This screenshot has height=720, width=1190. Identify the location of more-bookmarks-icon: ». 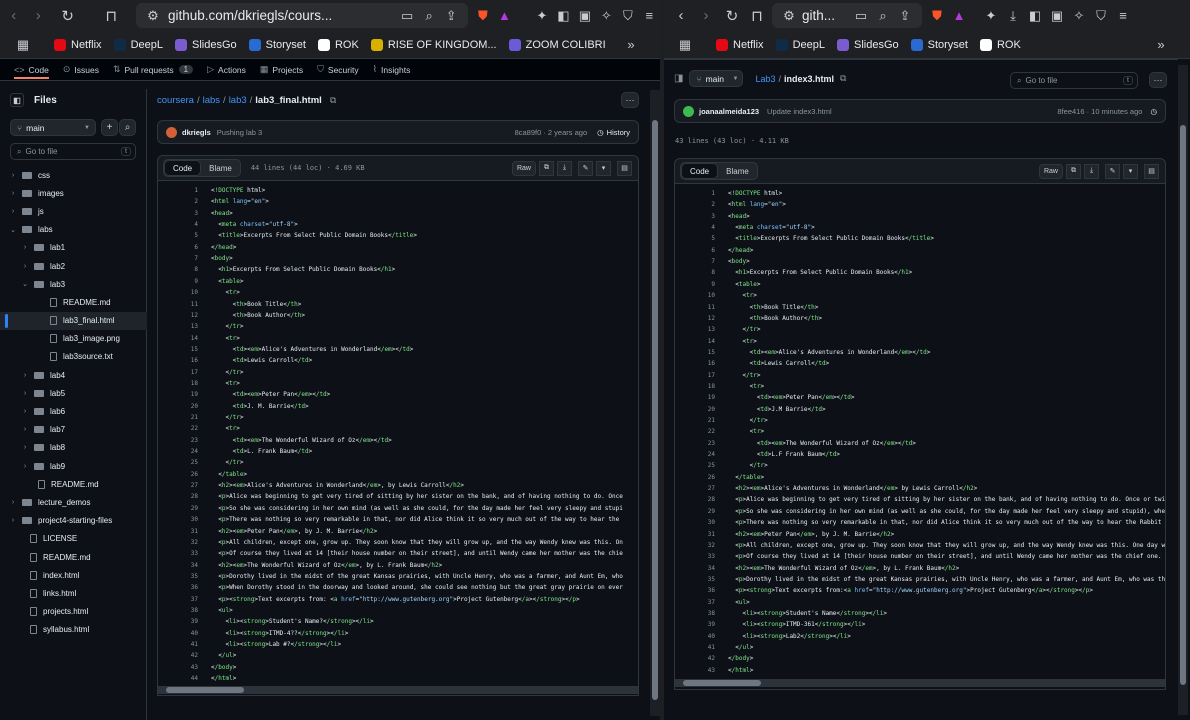
(631, 45).